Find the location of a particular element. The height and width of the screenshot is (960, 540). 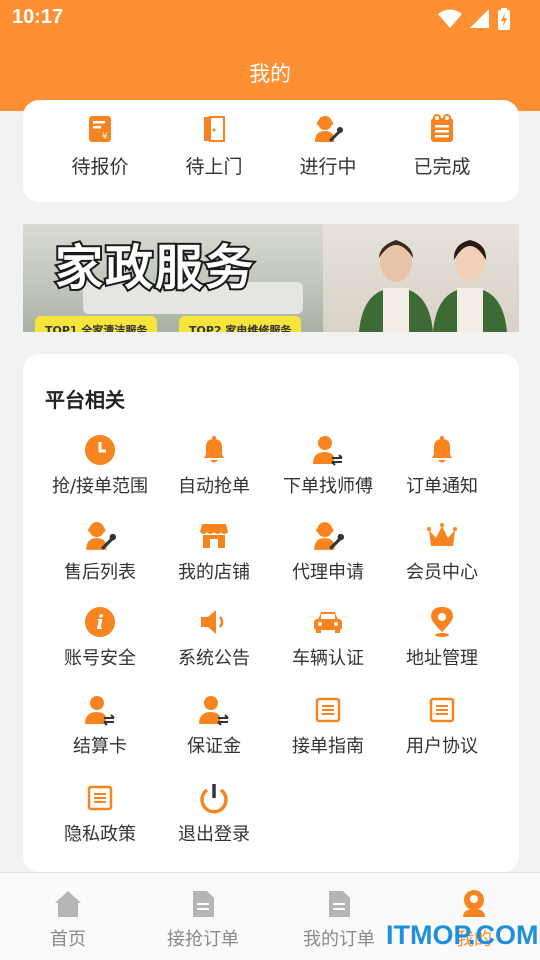

power-icon is located at coordinates (214, 799).